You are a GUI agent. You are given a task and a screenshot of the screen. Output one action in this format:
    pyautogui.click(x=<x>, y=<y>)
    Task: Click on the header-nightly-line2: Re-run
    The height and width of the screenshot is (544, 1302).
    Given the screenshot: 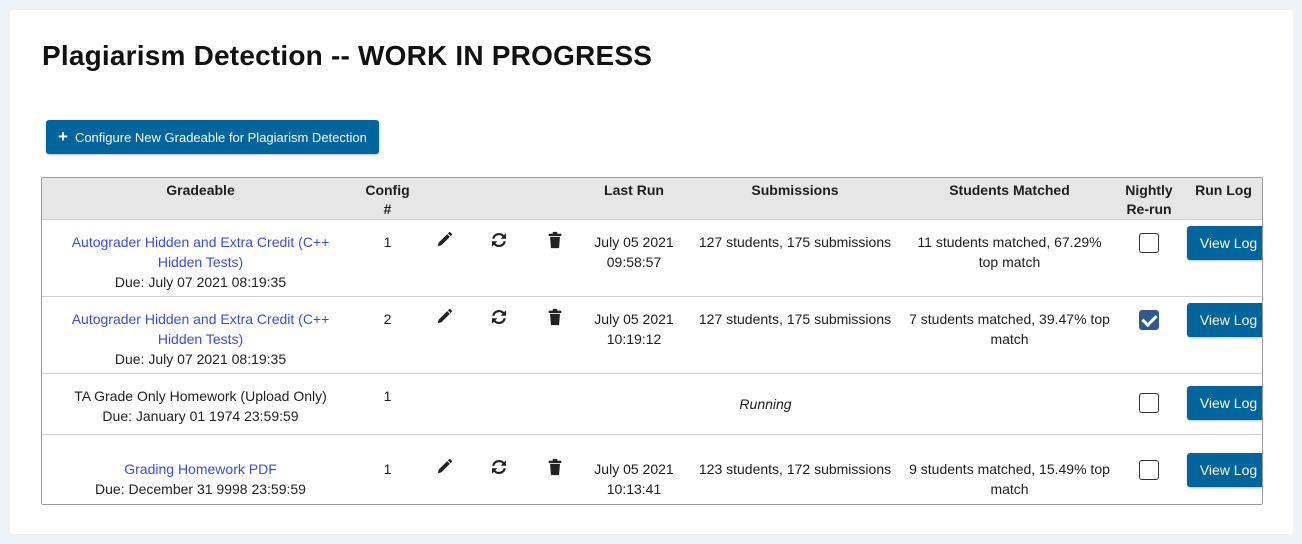 What is the action you would take?
    pyautogui.click(x=1149, y=209)
    